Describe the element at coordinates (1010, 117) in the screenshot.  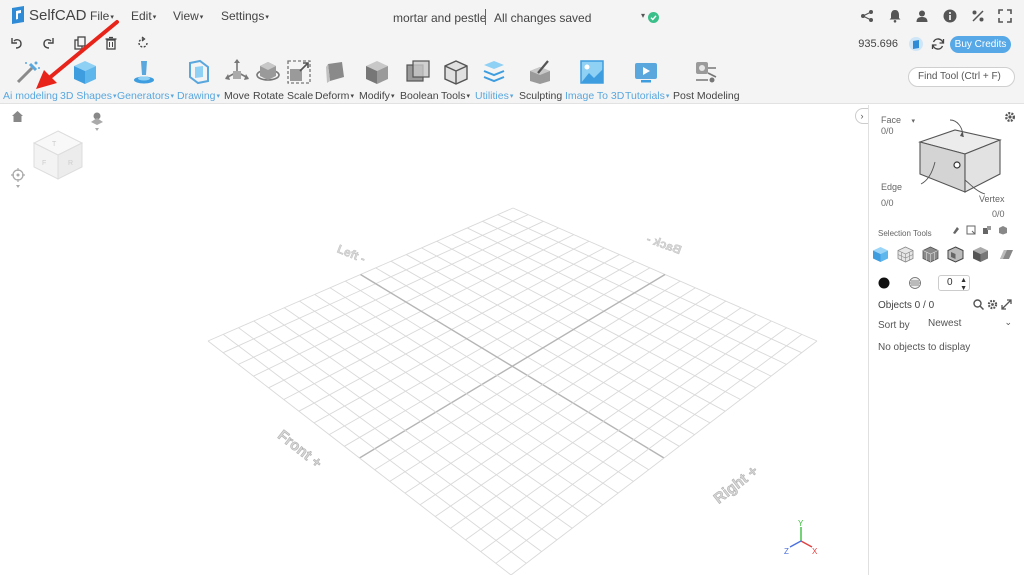
I see `panel-settings-gear-icon` at that location.